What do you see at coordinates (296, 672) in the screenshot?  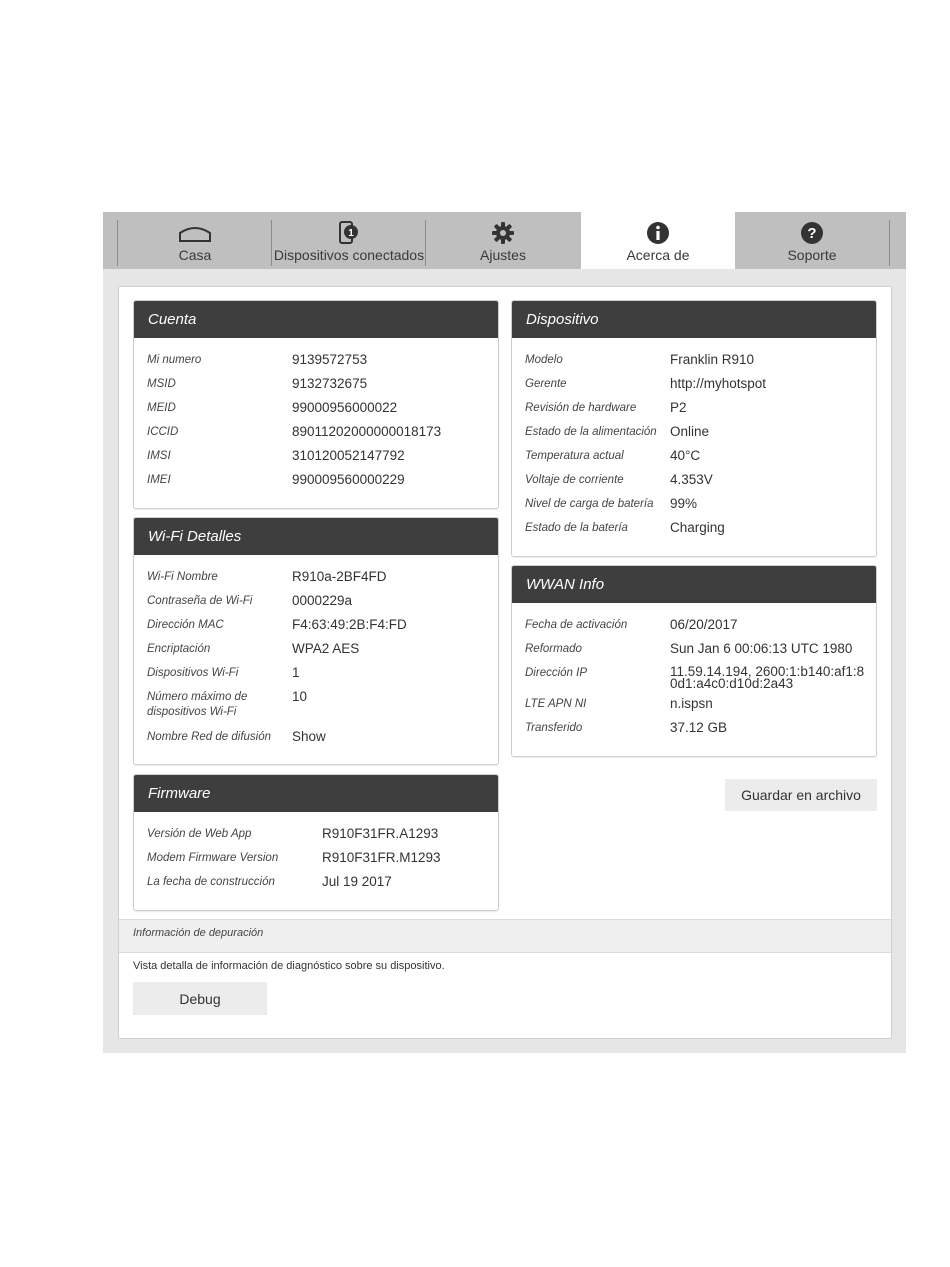 I see `row-value: 1` at bounding box center [296, 672].